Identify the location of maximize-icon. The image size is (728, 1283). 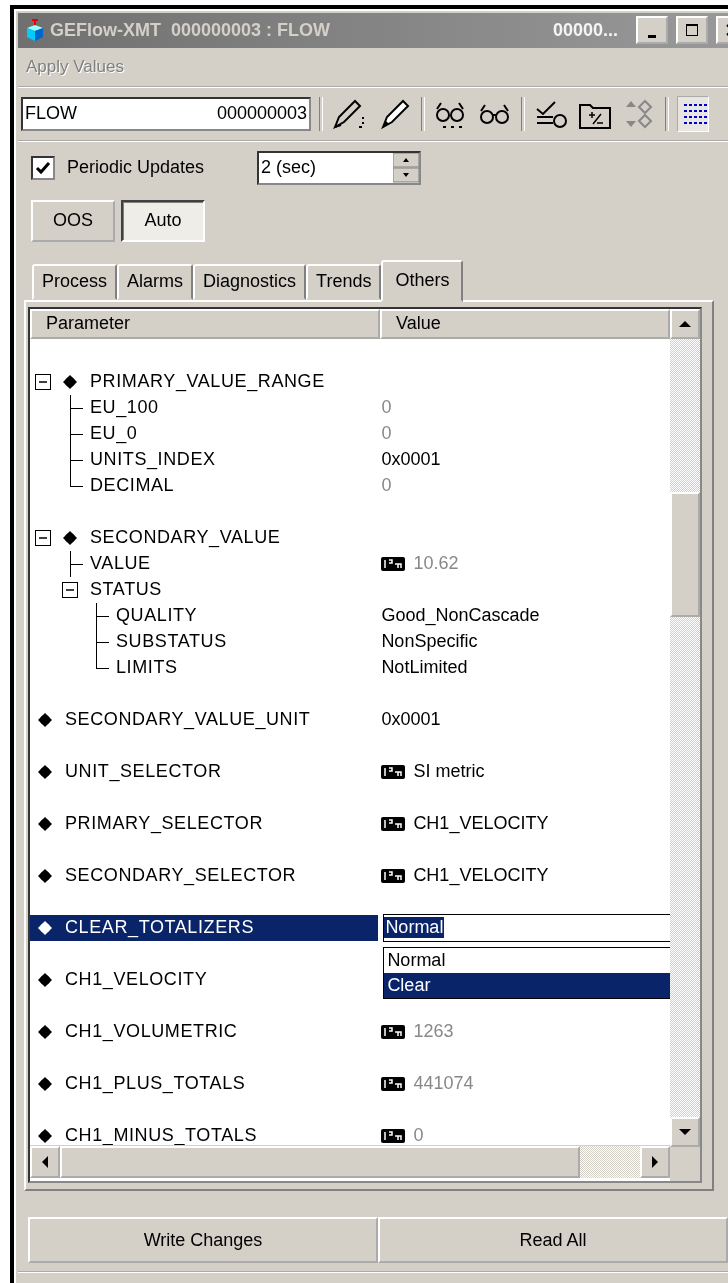
(692, 30).